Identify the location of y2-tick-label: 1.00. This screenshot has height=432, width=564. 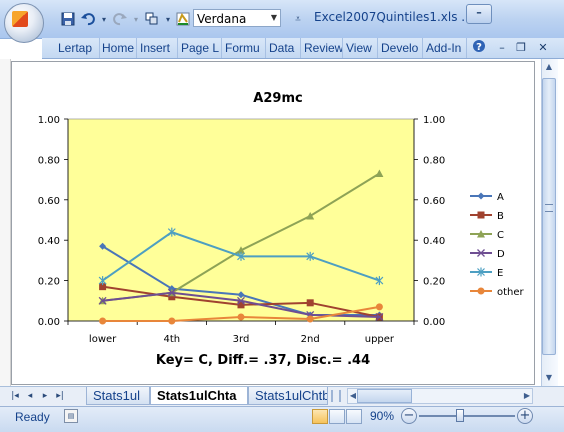
(434, 120).